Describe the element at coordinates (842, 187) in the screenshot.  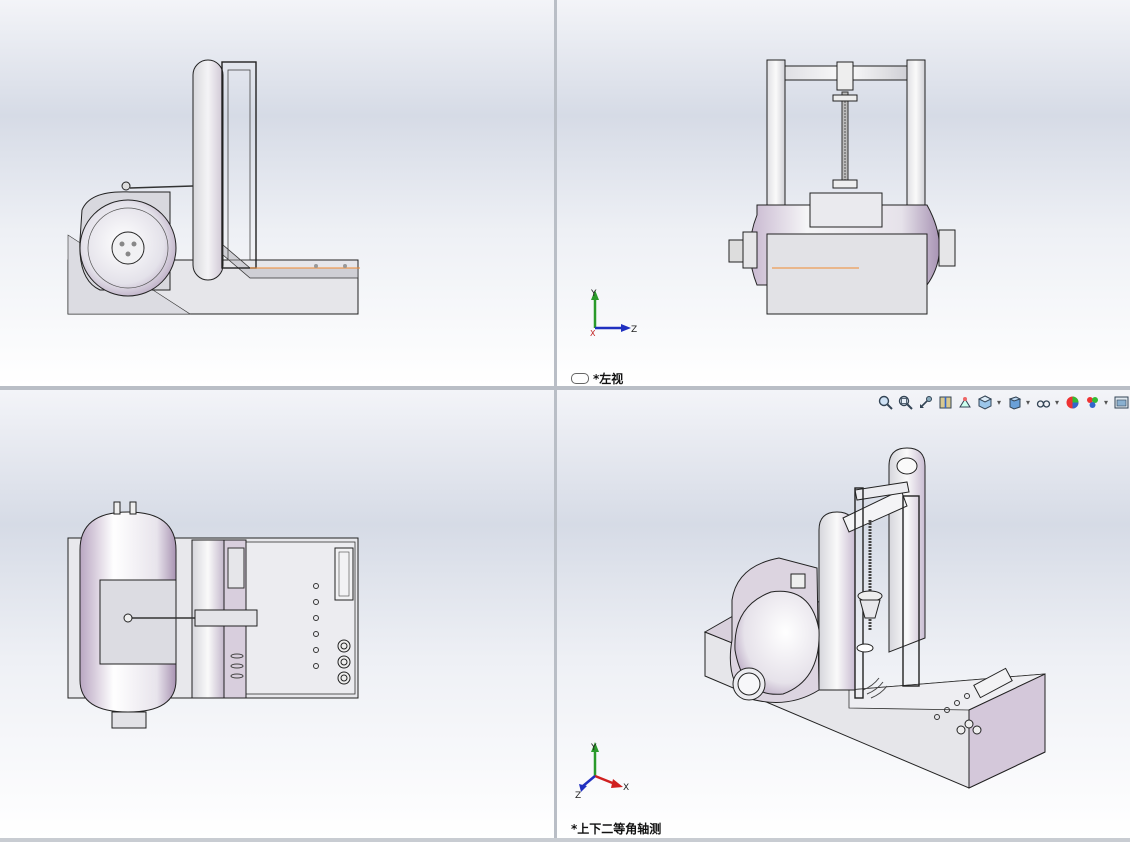
I see `left-view-drawing` at that location.